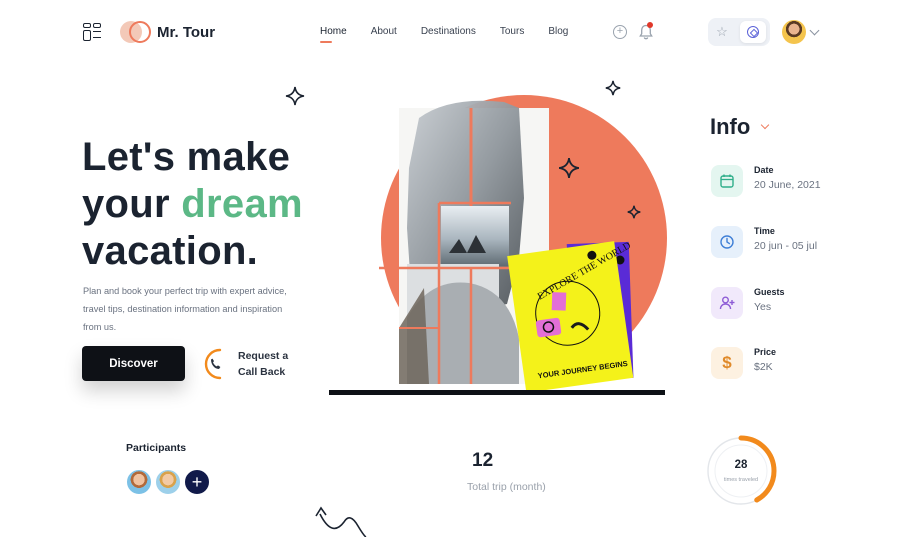 Image resolution: width=905 pixels, height=537 pixels. Describe the element at coordinates (132, 204) in the screenshot. I see `hero-title-line2-a: your` at that location.